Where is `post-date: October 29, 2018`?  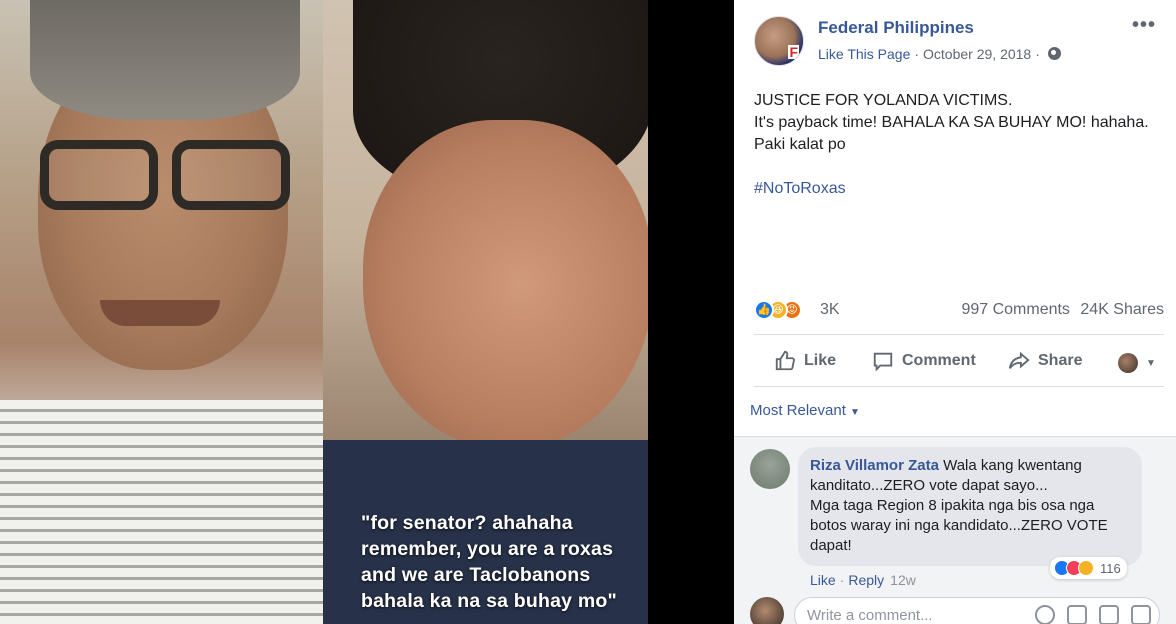 post-date: October 29, 2018 is located at coordinates (977, 54).